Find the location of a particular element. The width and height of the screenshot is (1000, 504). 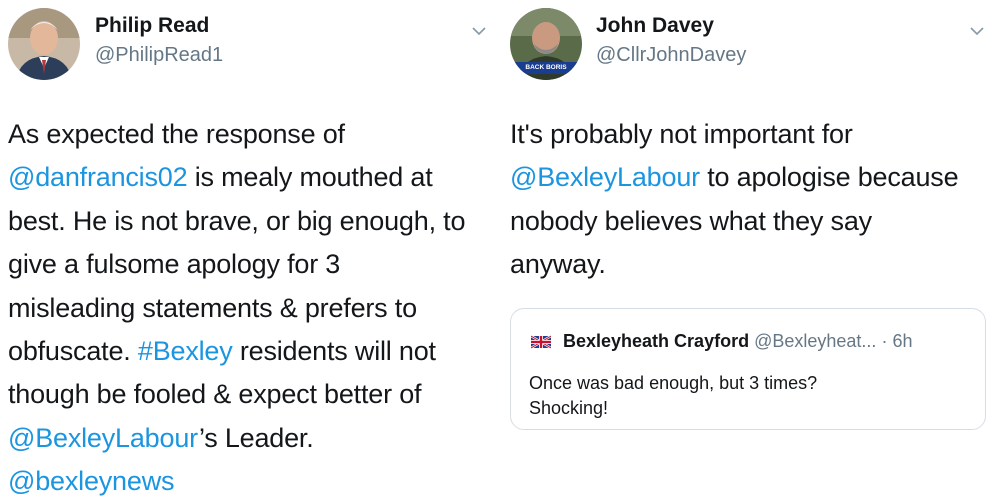

tweet-text-segment: nobody believes what they say is located at coordinates (691, 220).